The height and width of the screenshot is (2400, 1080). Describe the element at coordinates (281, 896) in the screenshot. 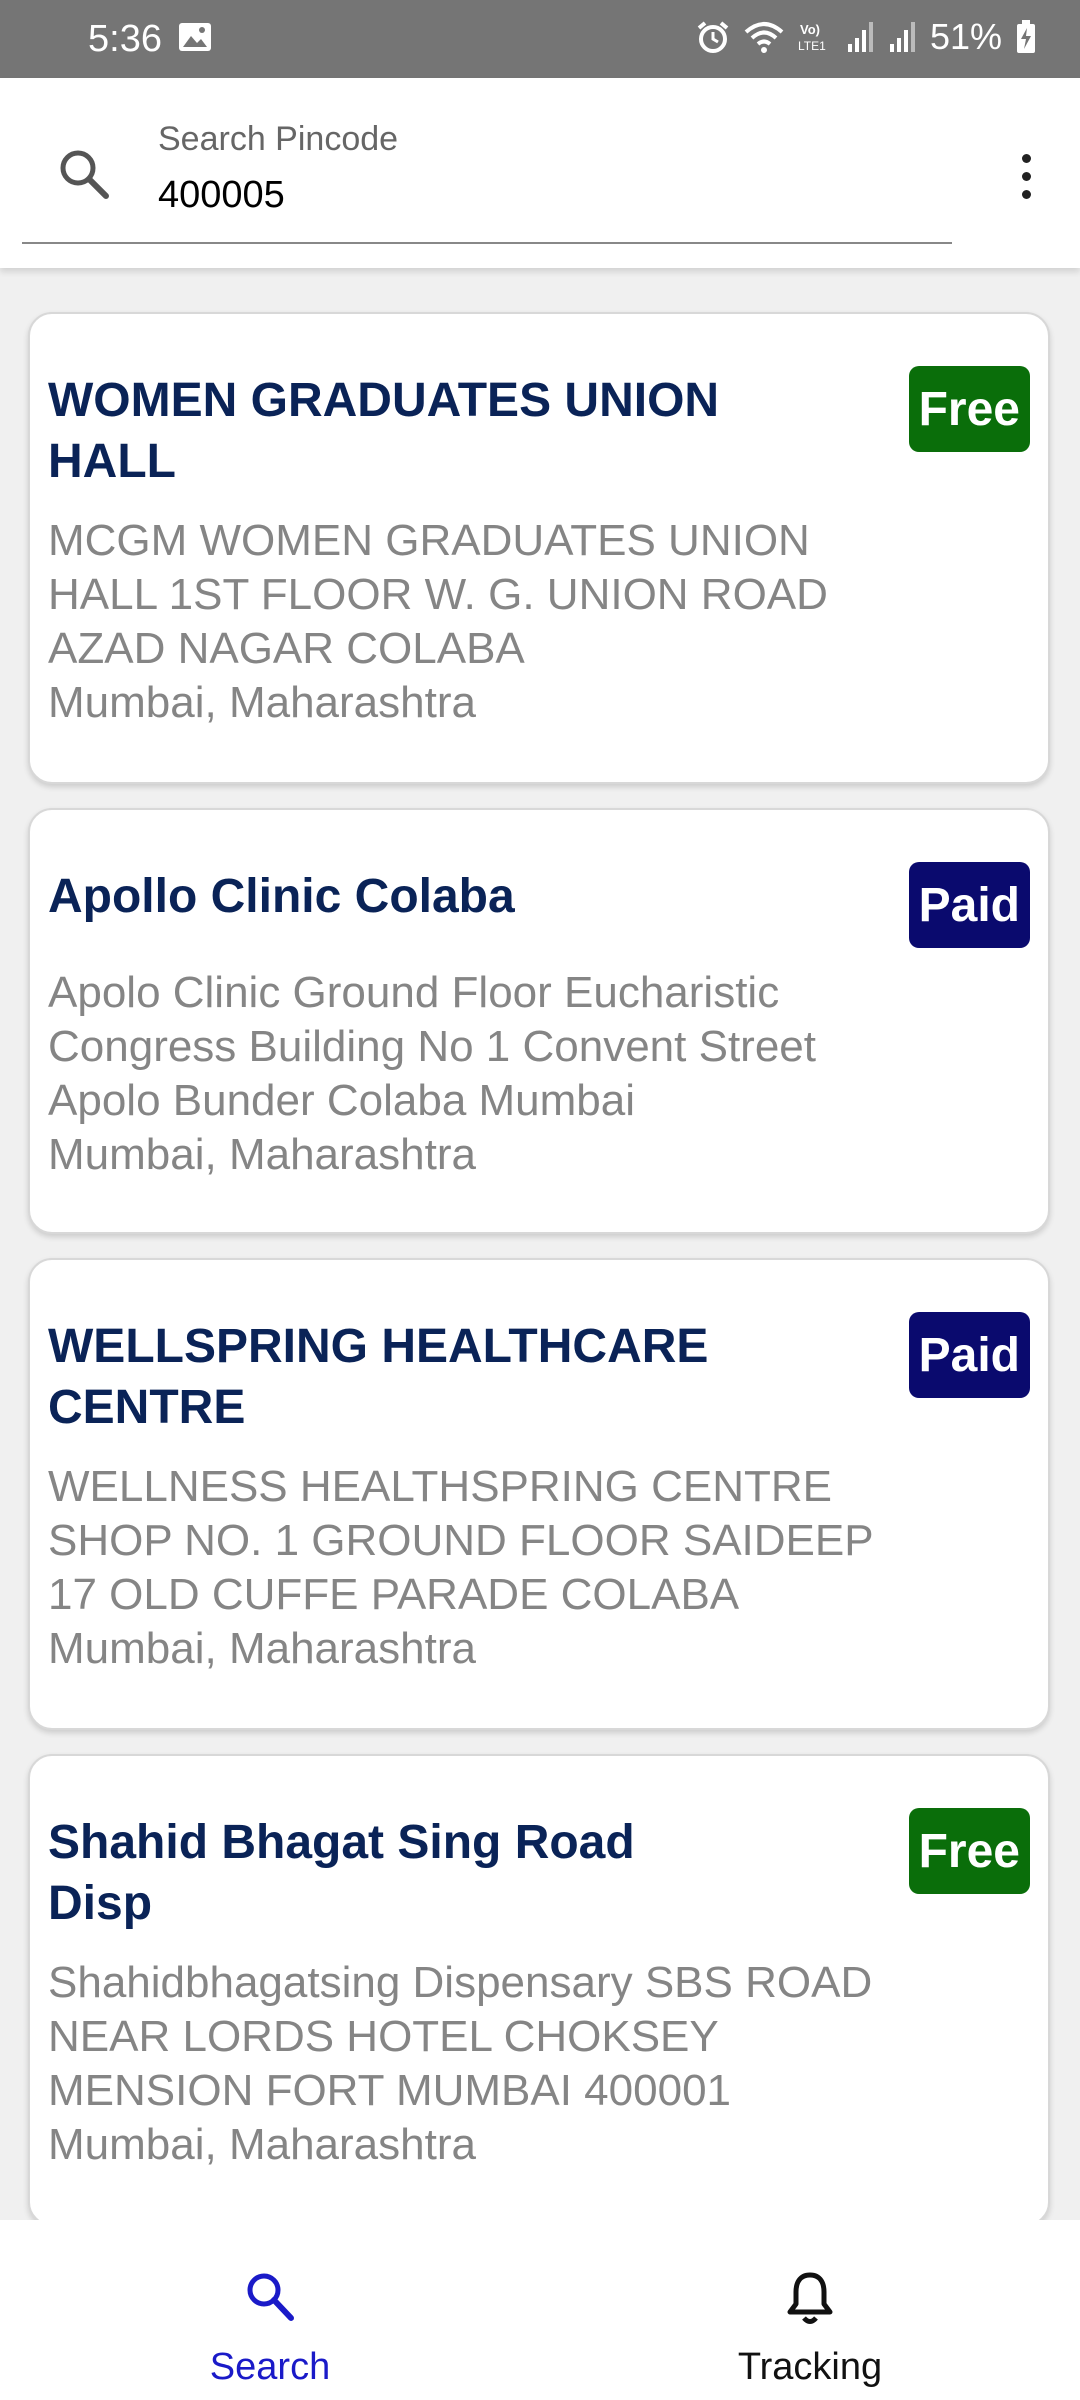

I see `centre-name: Apollo Clinic Colaba` at that location.